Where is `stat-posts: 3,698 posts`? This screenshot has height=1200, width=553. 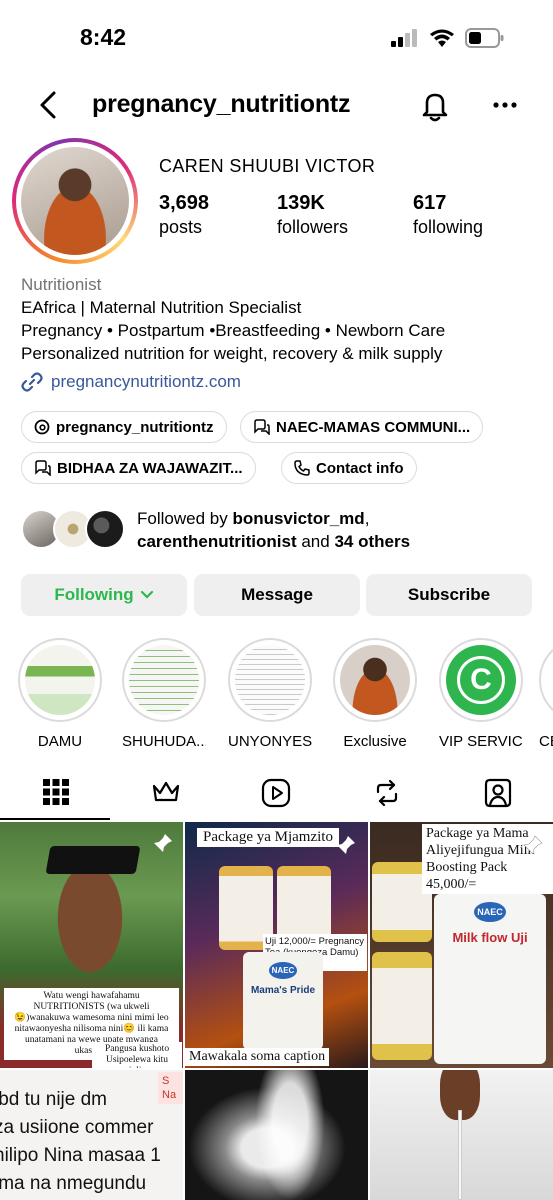
stat-posts: 3,698 posts is located at coordinates (184, 215).